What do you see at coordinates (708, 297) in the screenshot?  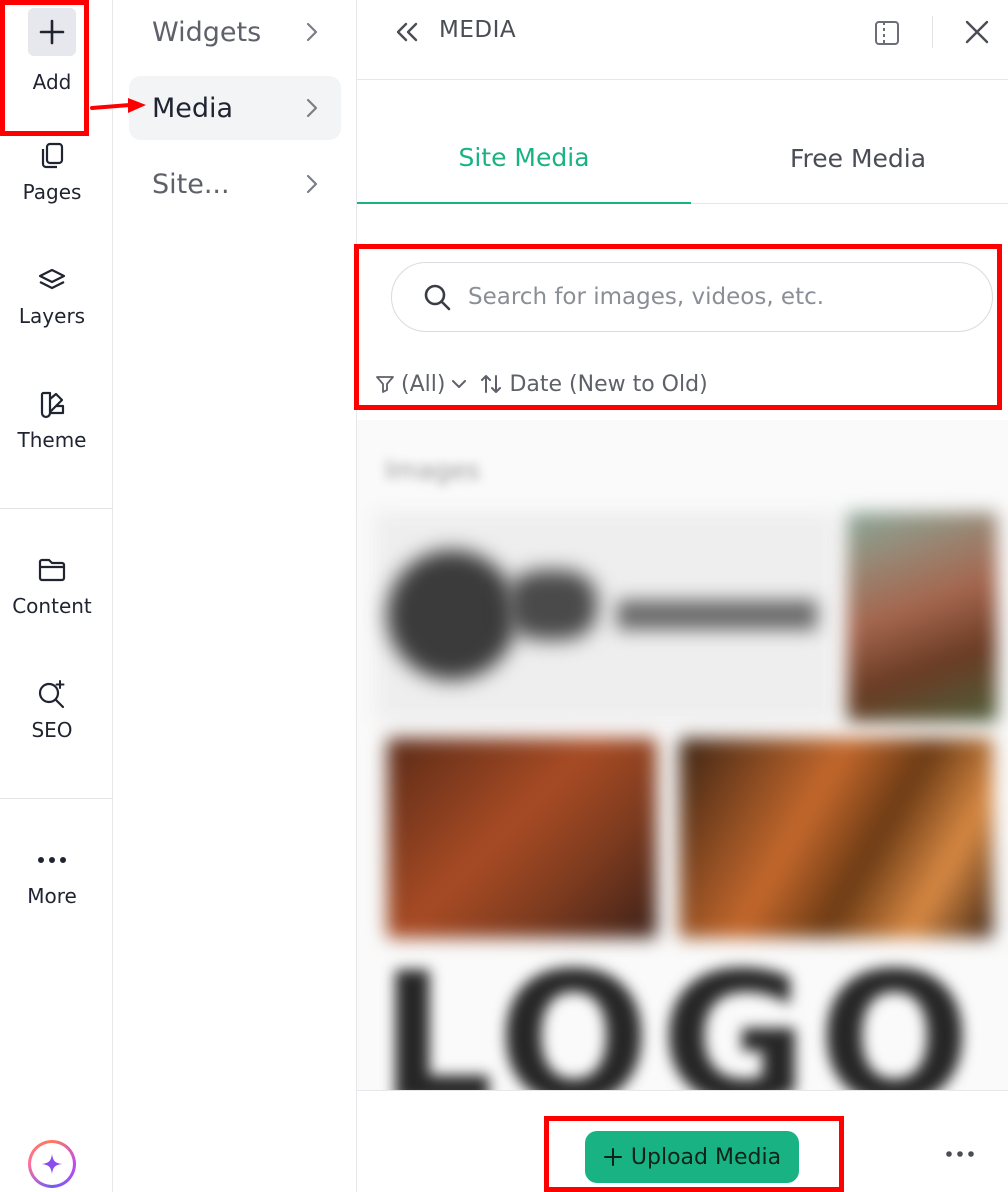 I see `search-input` at bounding box center [708, 297].